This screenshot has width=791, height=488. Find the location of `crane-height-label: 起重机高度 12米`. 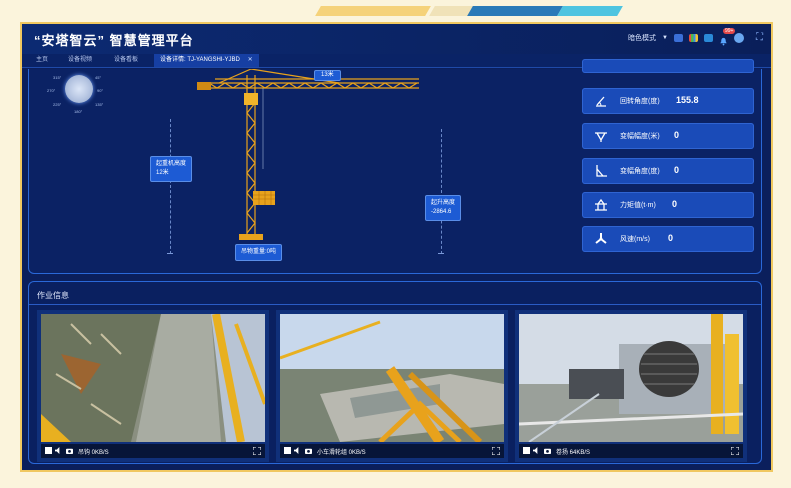

crane-height-label: 起重机高度 12米 is located at coordinates (171, 169).